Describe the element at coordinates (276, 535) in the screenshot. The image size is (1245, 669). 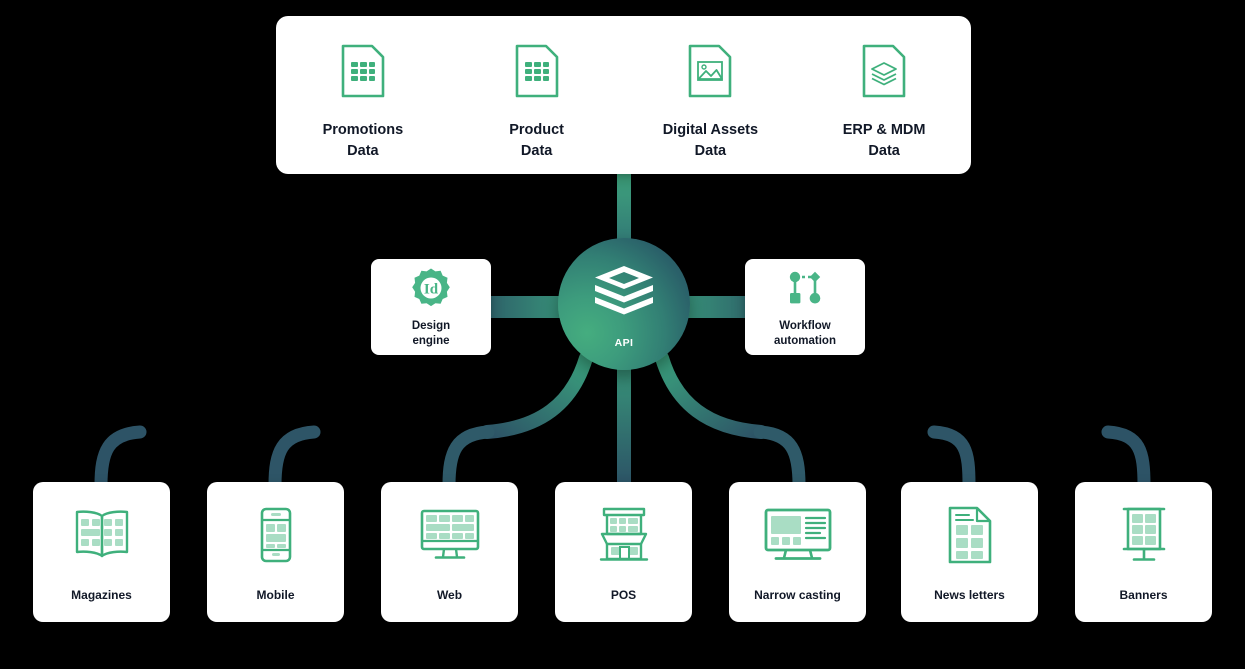
I see `smartphone-icon` at that location.